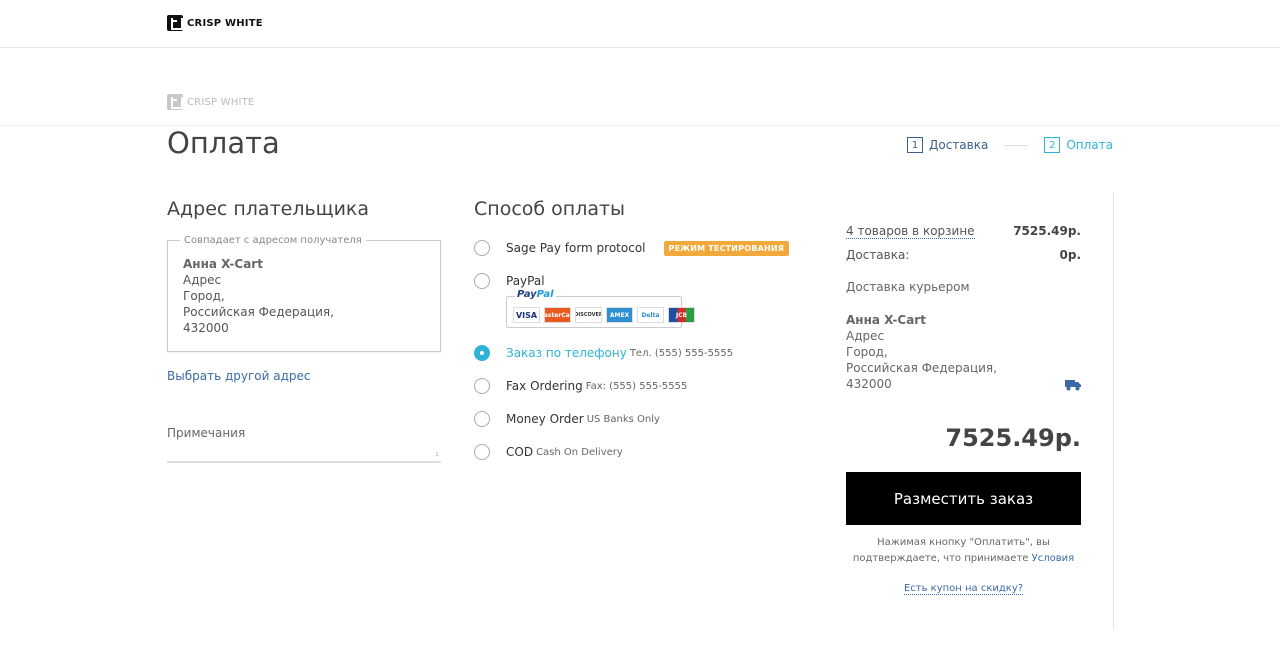  What do you see at coordinates (726, 248) in the screenshot?
I see `test-mode-badge: РЕЖИМ ТЕСТИРОВАНИЯ` at bounding box center [726, 248].